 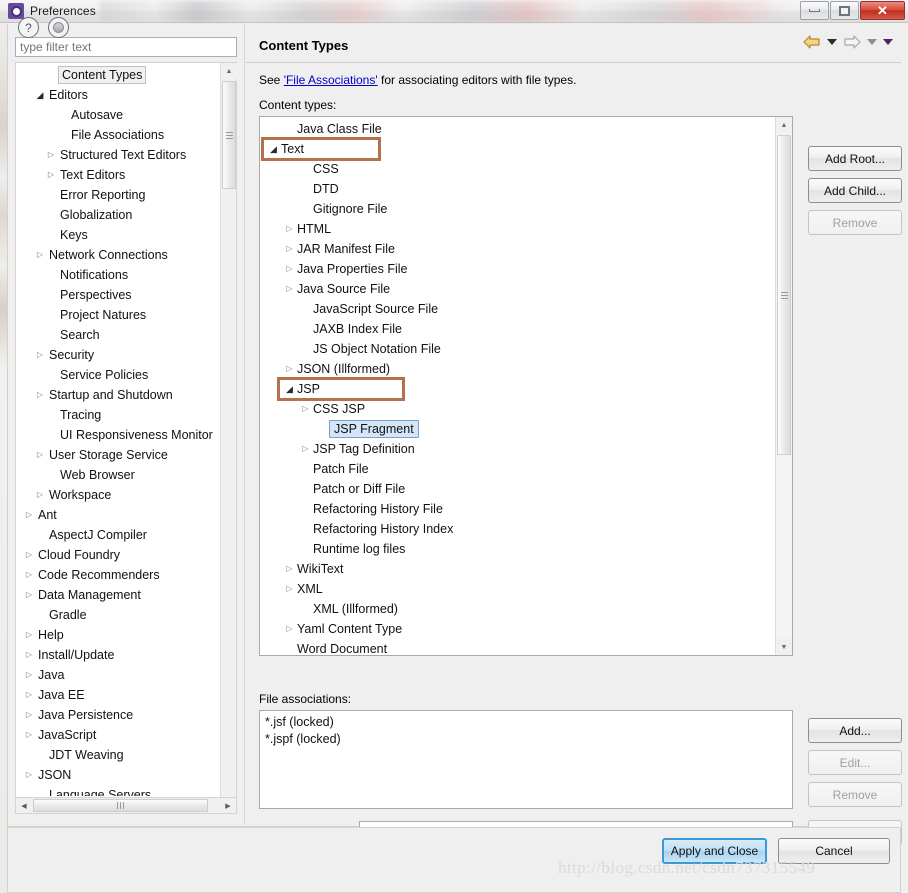 What do you see at coordinates (834, 851) in the screenshot?
I see `cancel-button: Cancel` at bounding box center [834, 851].